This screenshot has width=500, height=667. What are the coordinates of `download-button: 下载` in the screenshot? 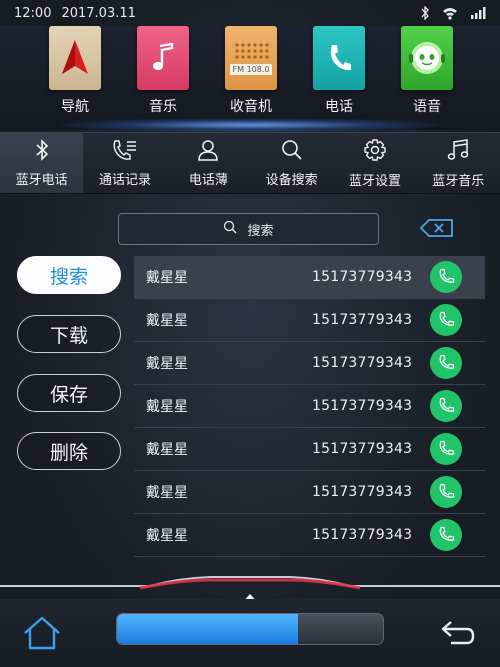 It's located at (69, 334).